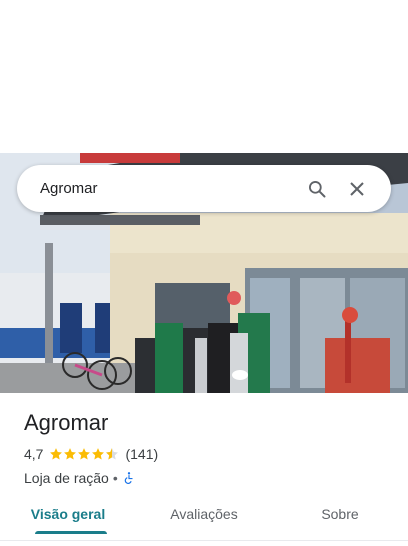 Image resolution: width=408 pixels, height=546 pixels. I want to click on tab-divider, so click(204, 540).